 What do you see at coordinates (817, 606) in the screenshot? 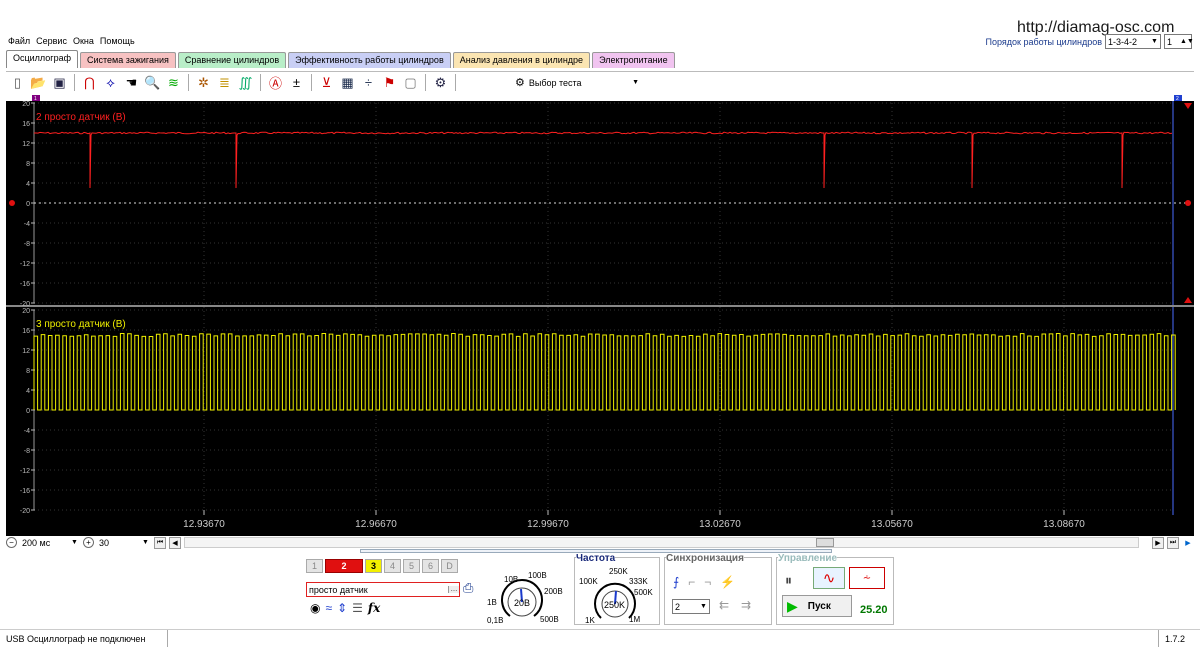
I see `start-button: ▶ Пуск` at bounding box center [817, 606].